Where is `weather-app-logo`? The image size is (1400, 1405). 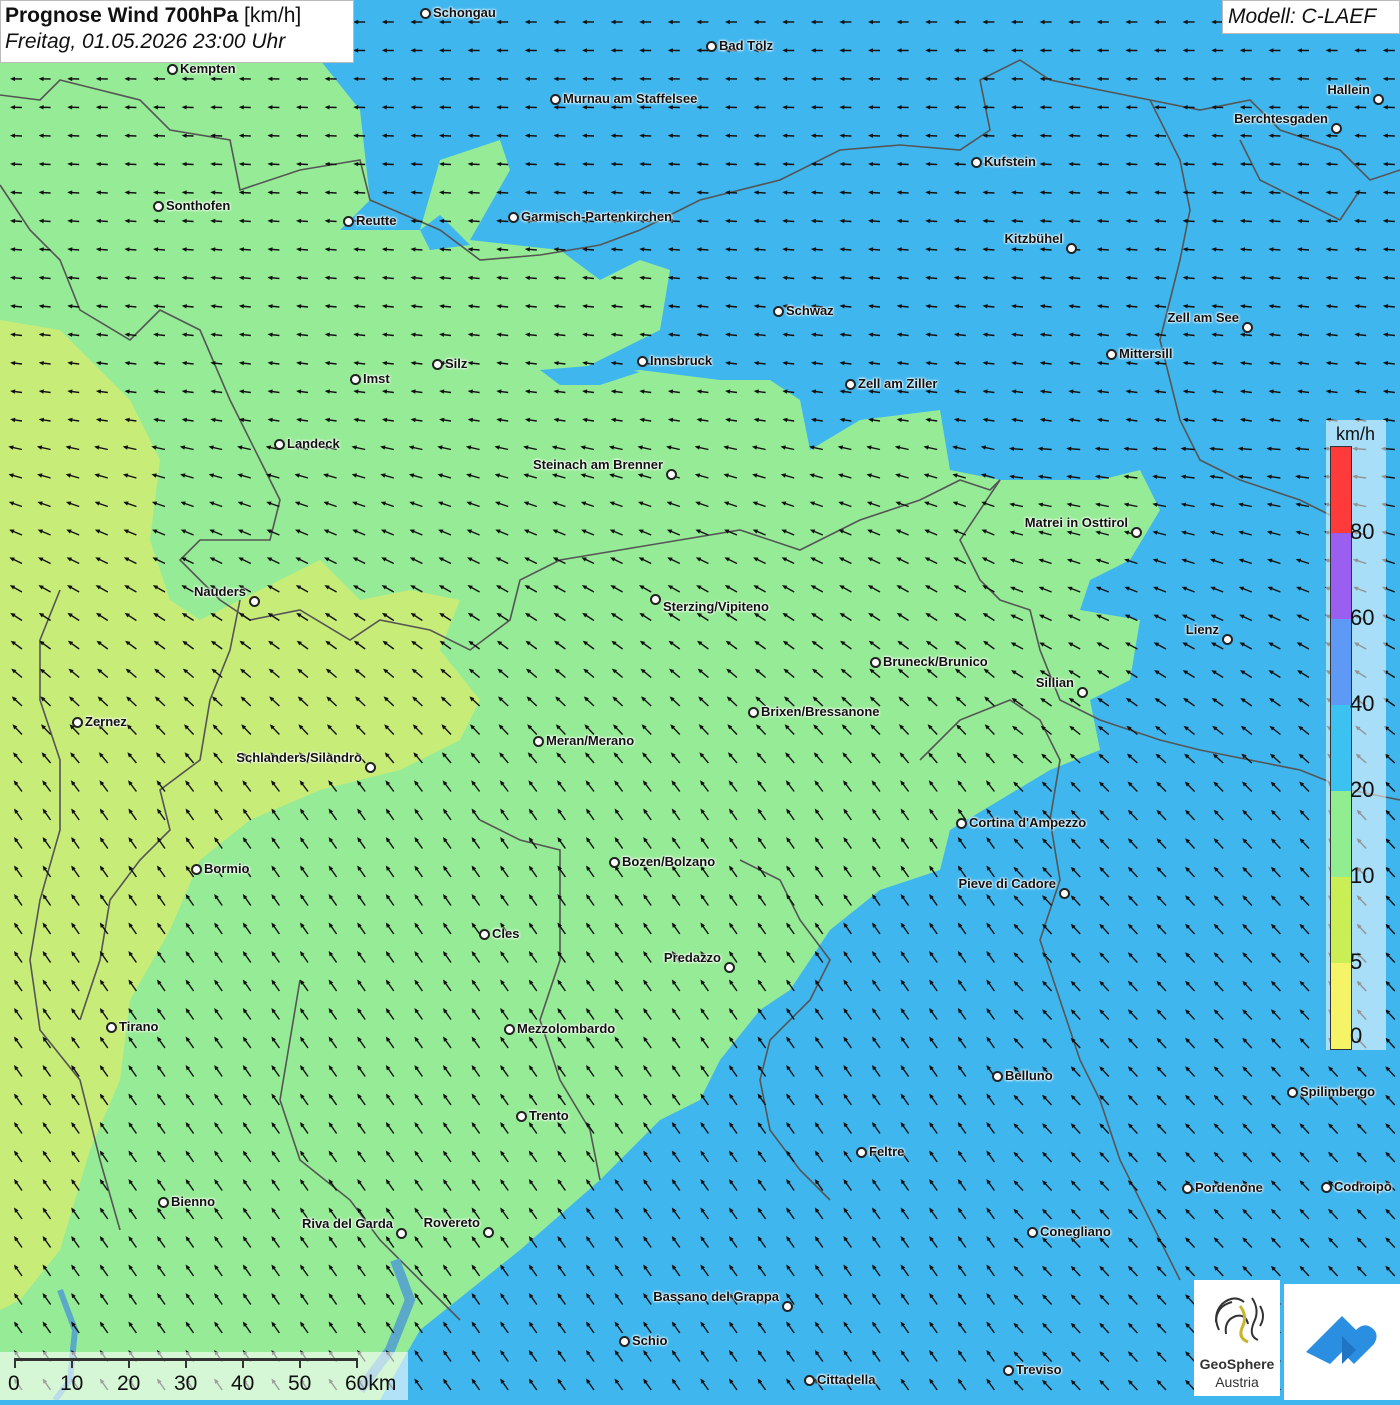 weather-app-logo is located at coordinates (1342, 1342).